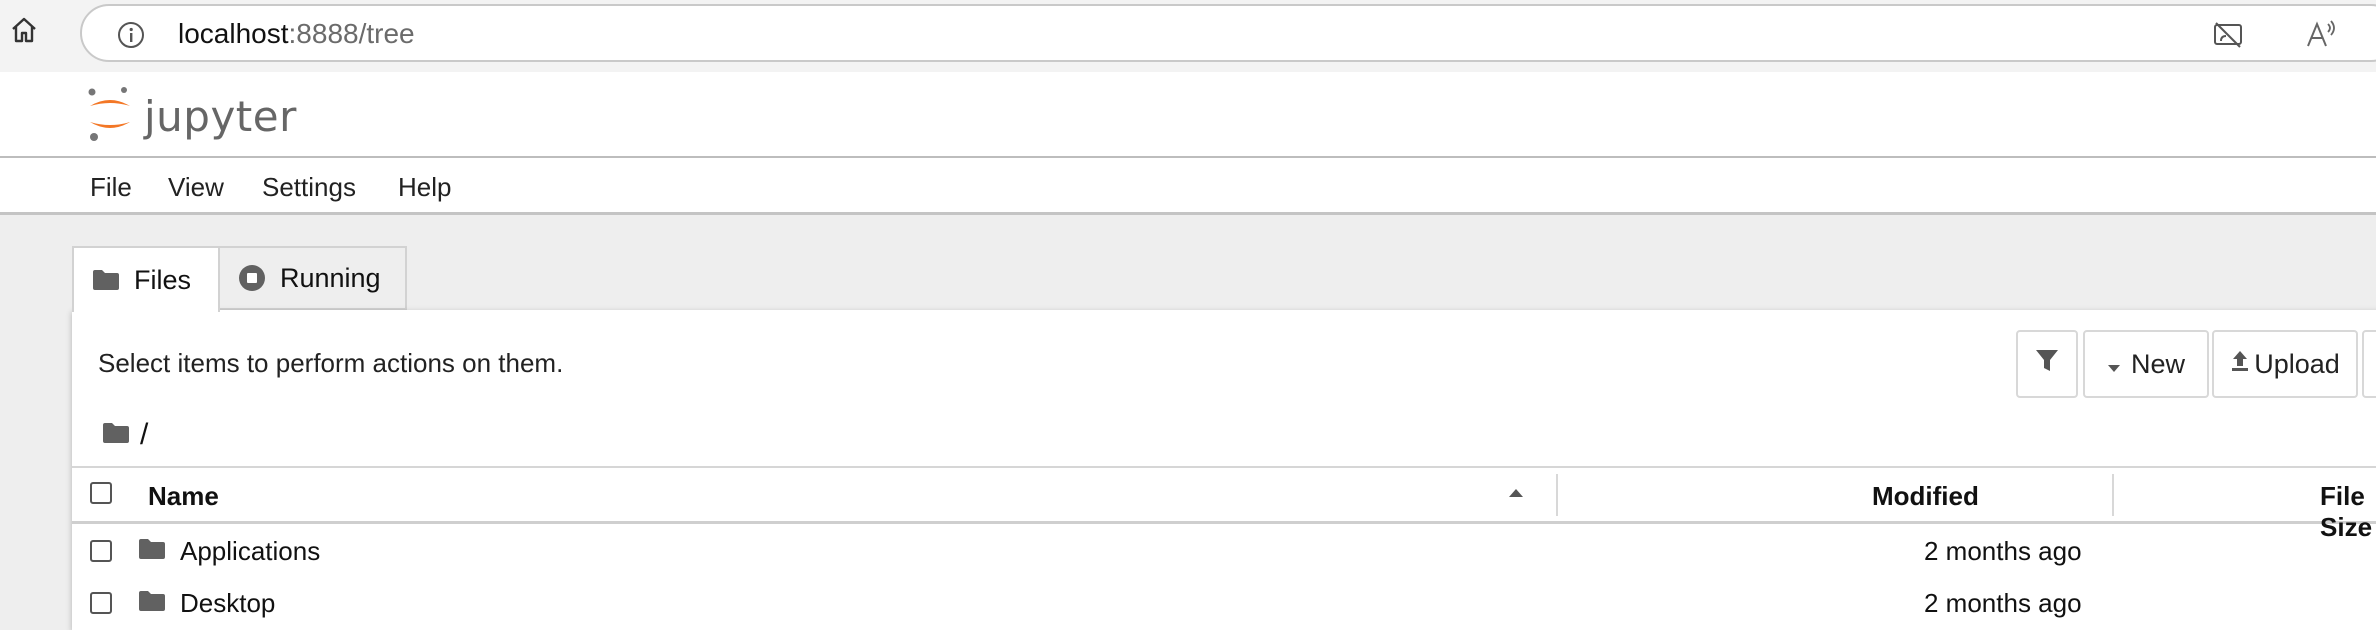 The height and width of the screenshot is (630, 2376). I want to click on upload-button: Upload, so click(2285, 364).